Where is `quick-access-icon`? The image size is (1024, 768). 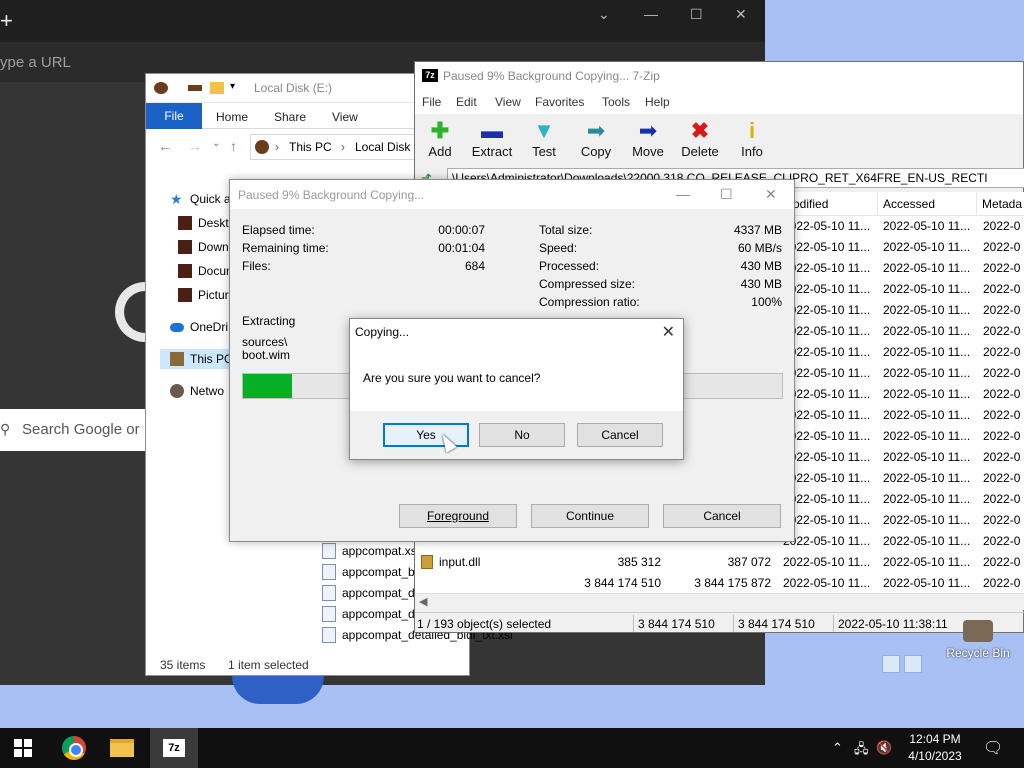 quick-access-icon is located at coordinates (195, 88).